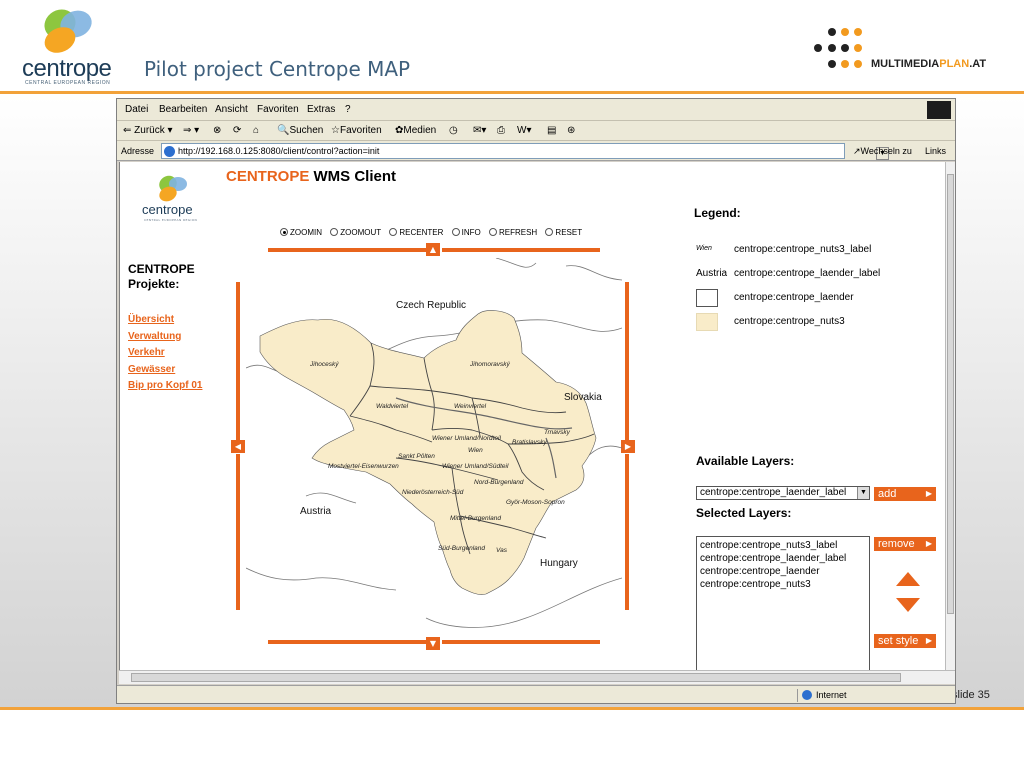 This screenshot has height=768, width=1024. Describe the element at coordinates (348, 250) in the screenshot. I see `pan-north-bar-left` at that location.